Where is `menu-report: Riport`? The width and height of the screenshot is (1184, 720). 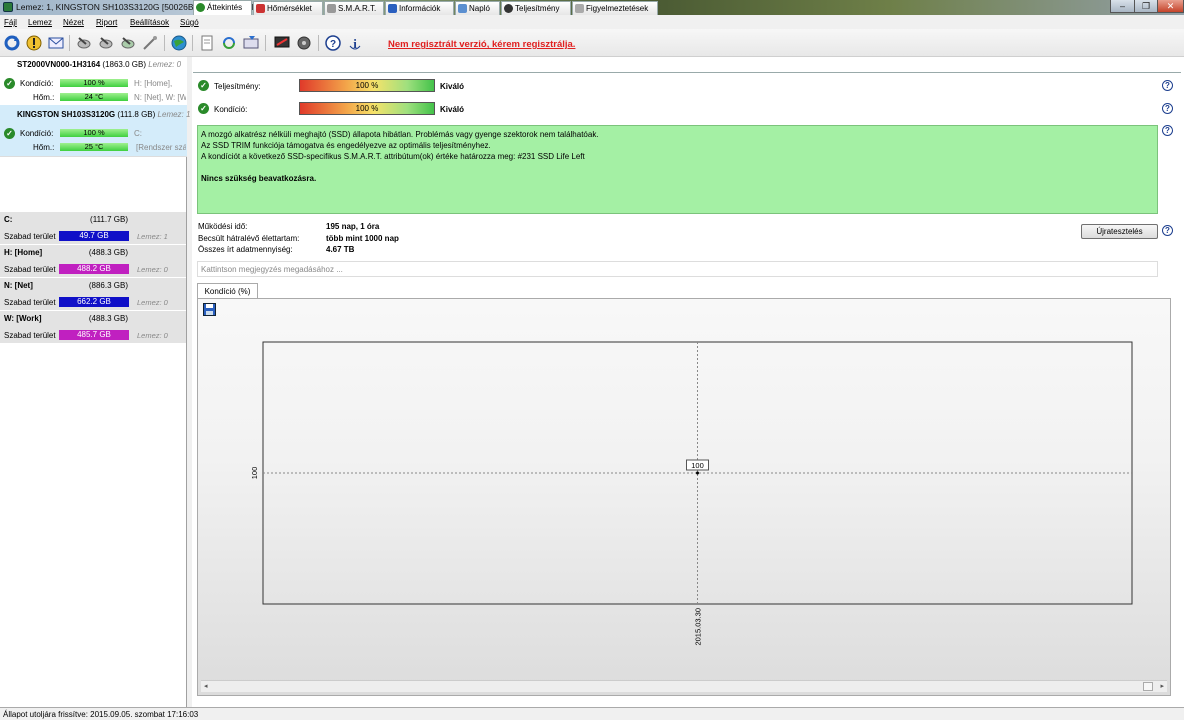 menu-report: Riport is located at coordinates (106, 22).